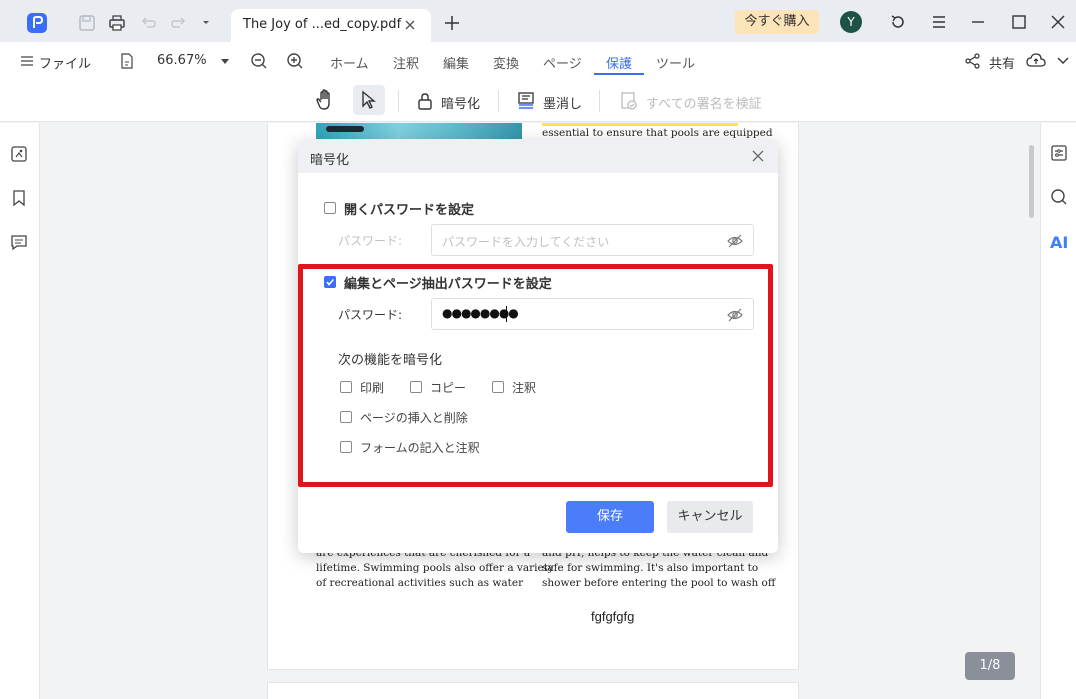  I want to click on tab-page: ページ, so click(562, 62).